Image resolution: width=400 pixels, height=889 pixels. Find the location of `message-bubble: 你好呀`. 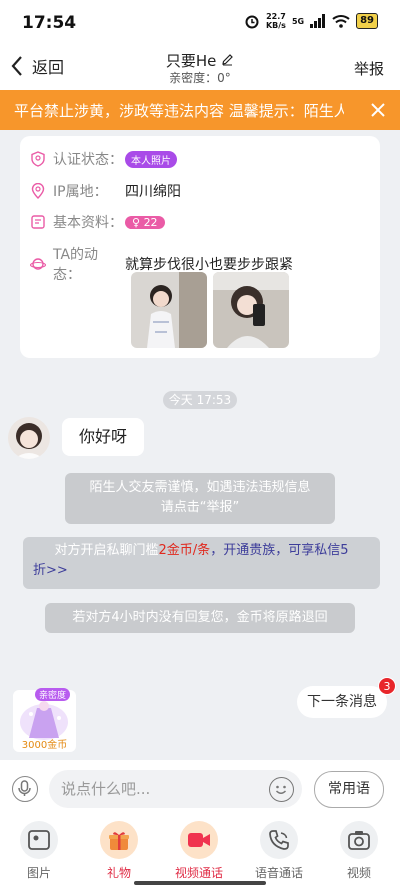

message-bubble: 你好呀 is located at coordinates (103, 437).